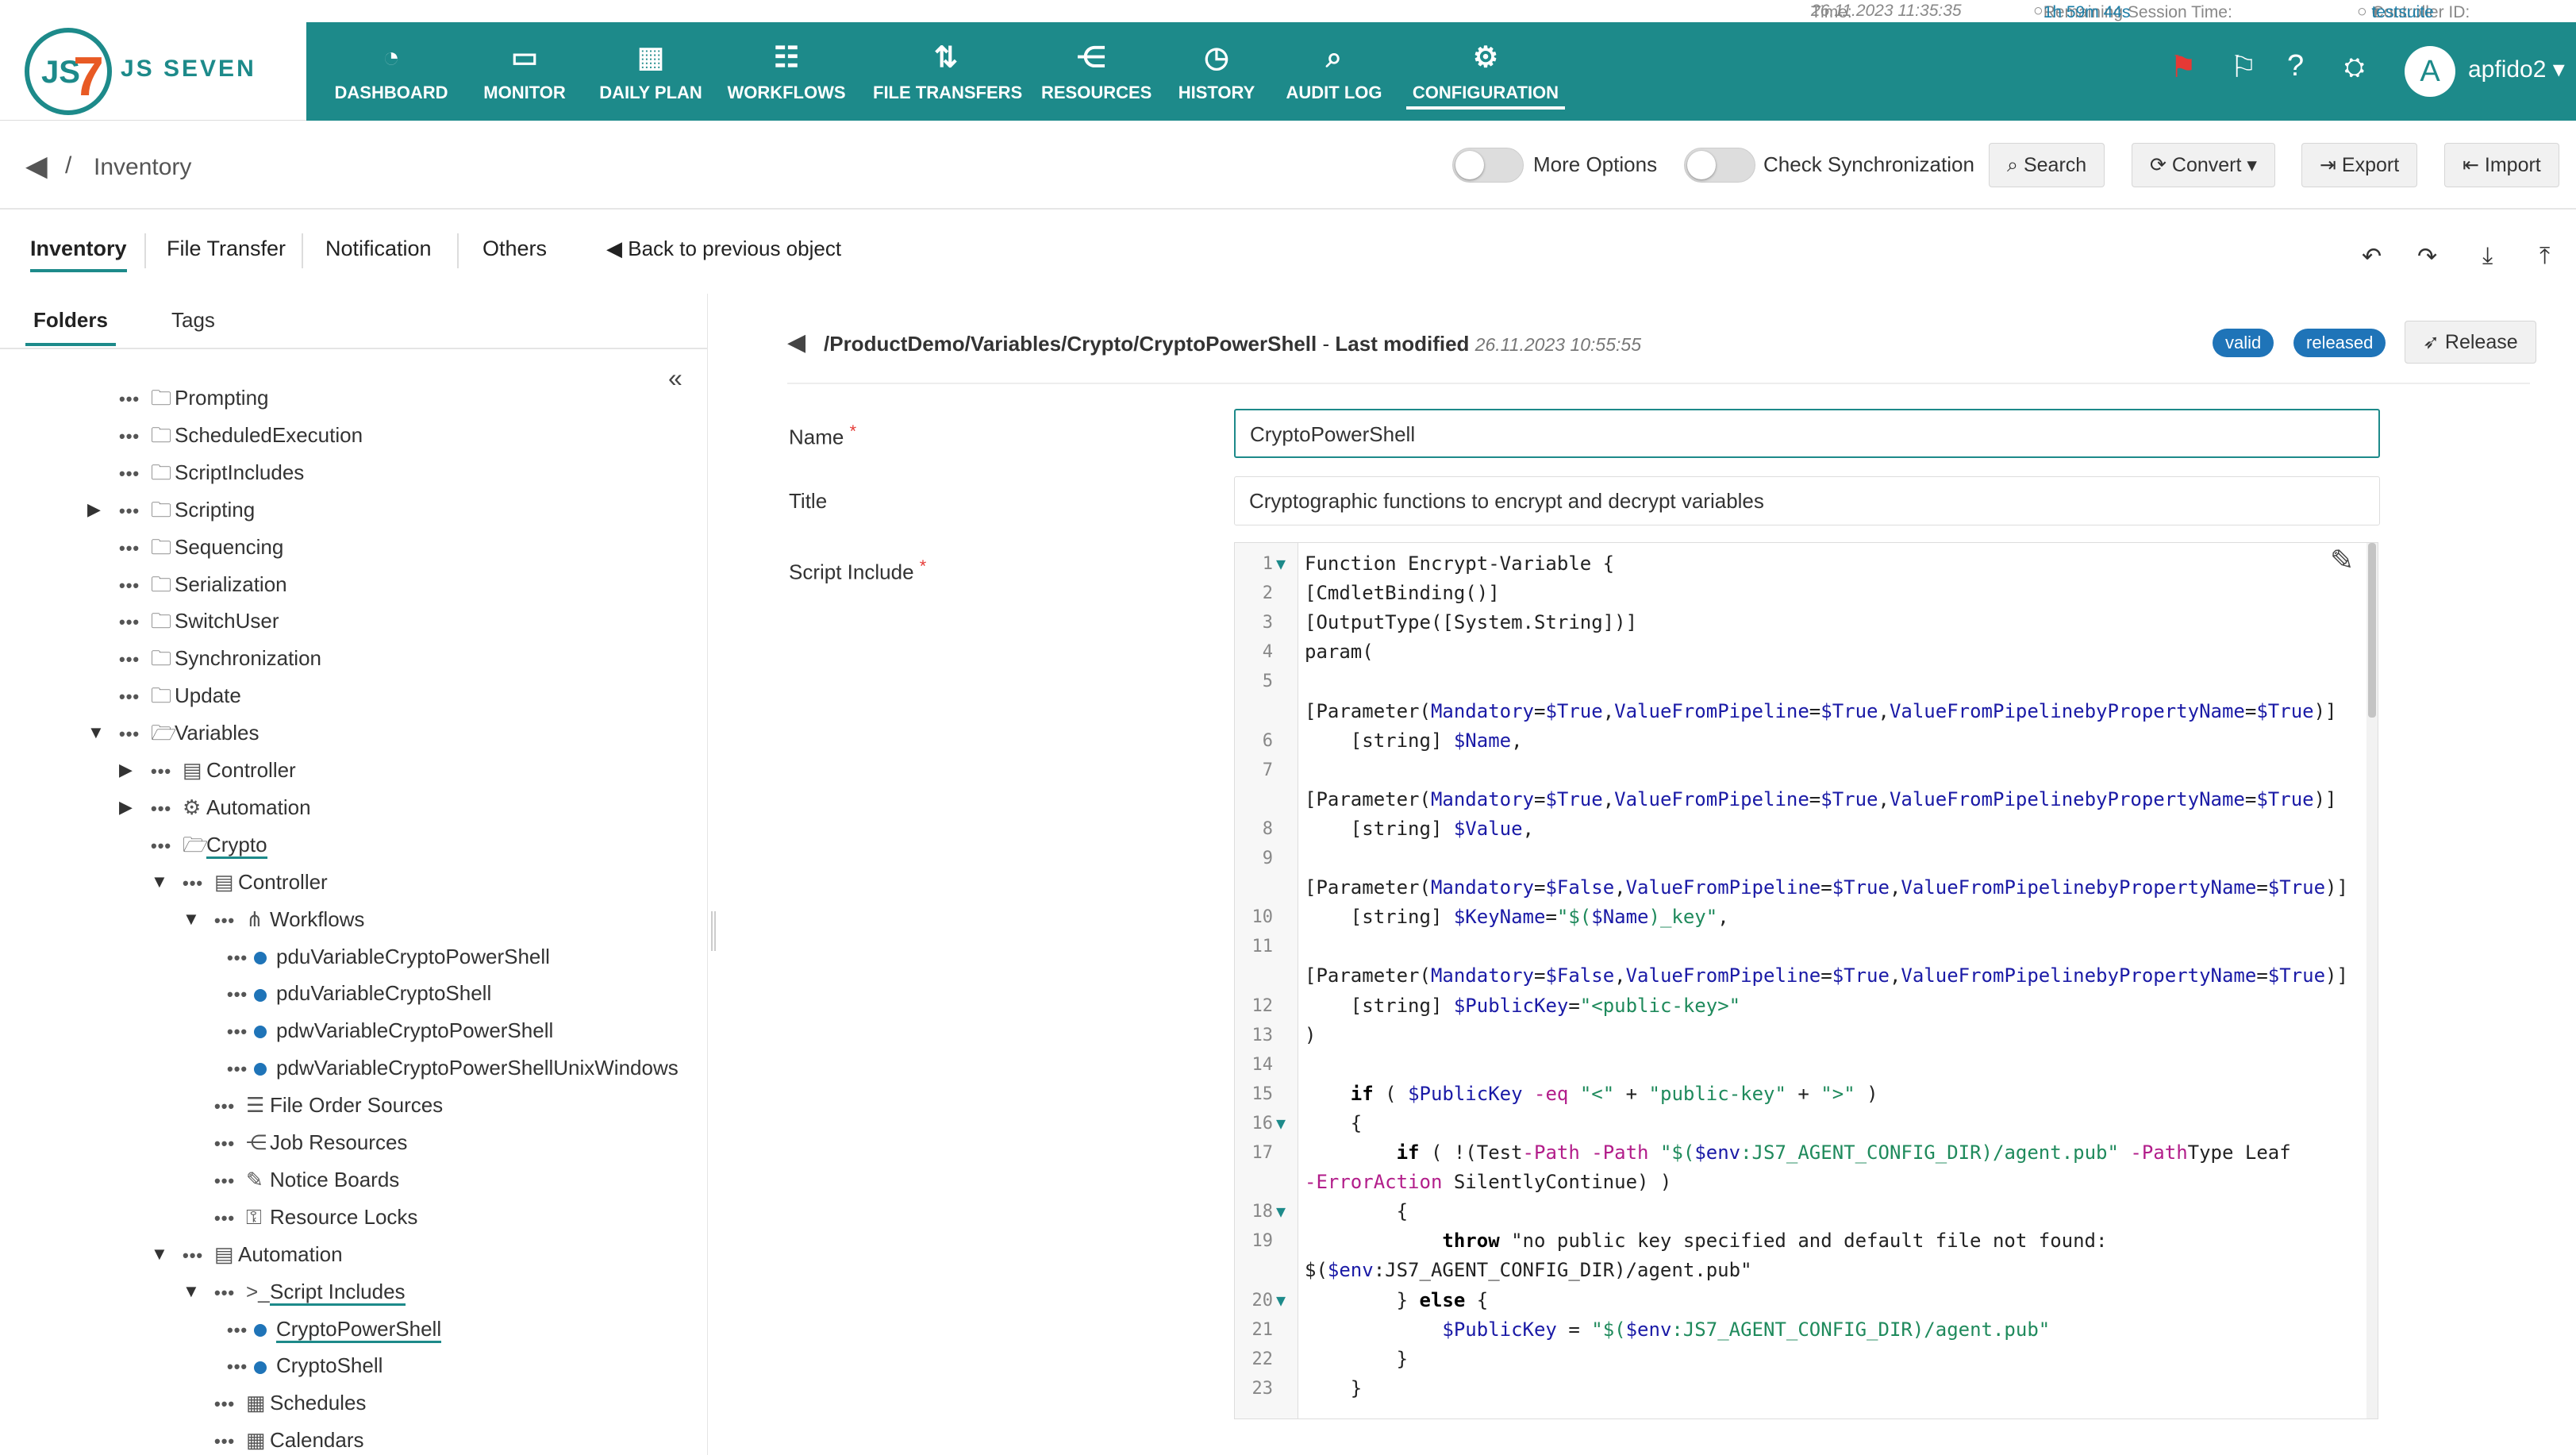 This screenshot has width=2576, height=1455. What do you see at coordinates (2295, 66) in the screenshot?
I see `help-icon: ?` at bounding box center [2295, 66].